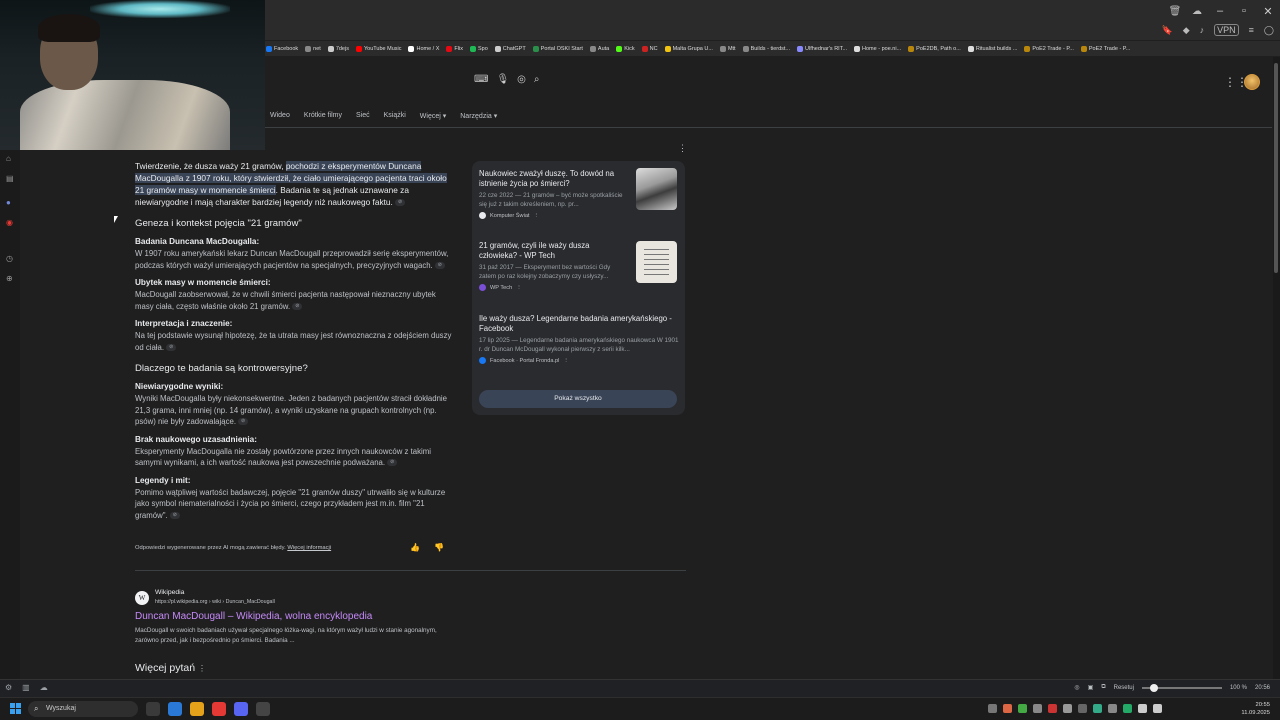 The height and width of the screenshot is (720, 1280). Describe the element at coordinates (599, 48) in the screenshot. I see `bookmark-item: Auta` at that location.